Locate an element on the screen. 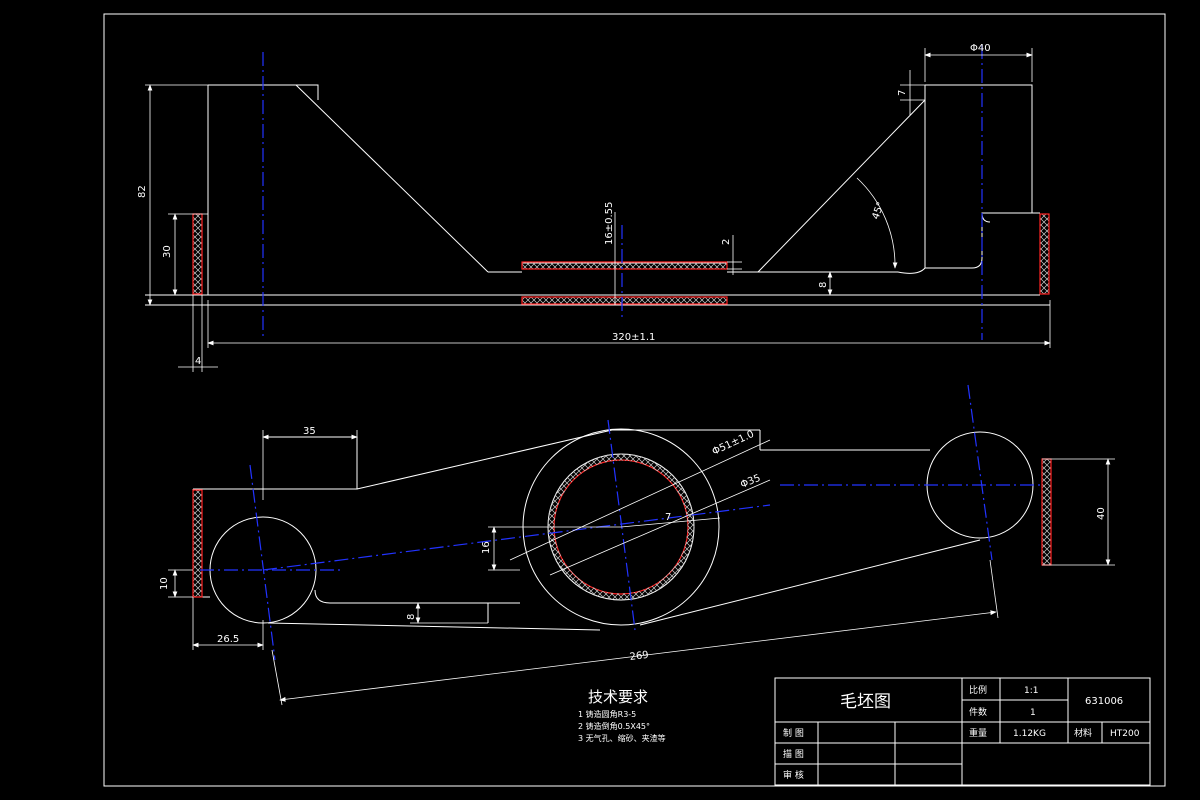  dim-d40: Φ40 is located at coordinates (980, 48).